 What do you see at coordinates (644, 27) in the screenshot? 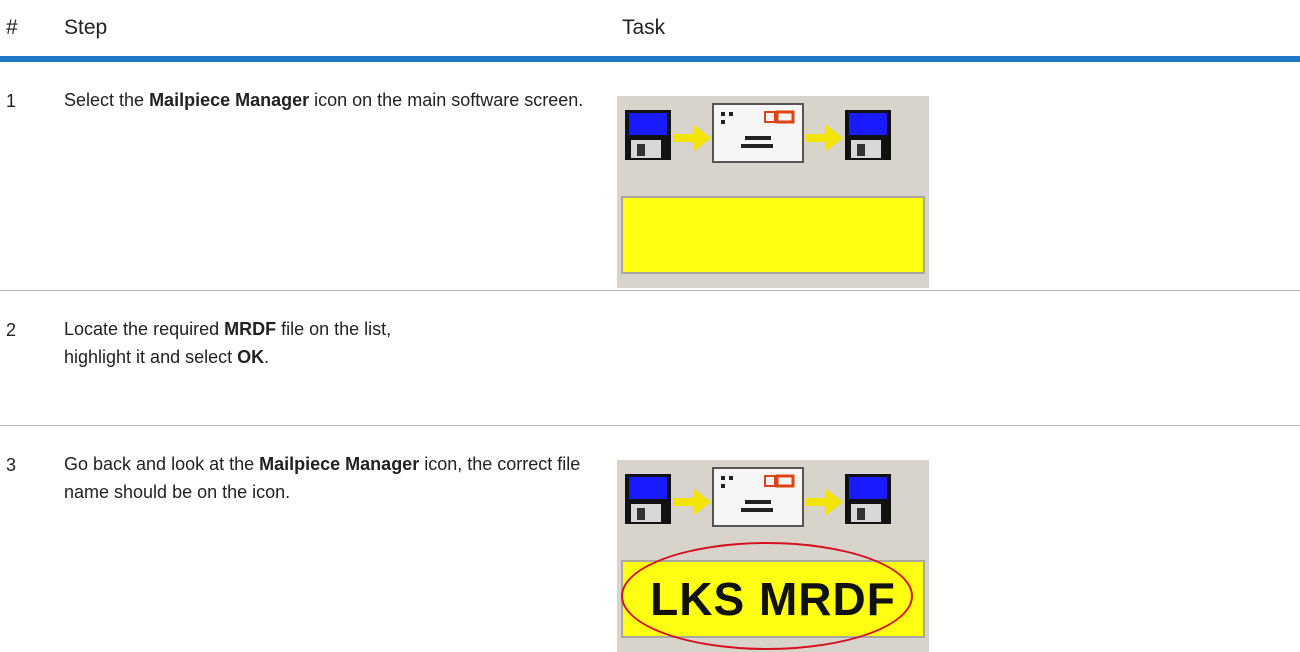
I see `column-header-task: Task` at bounding box center [644, 27].